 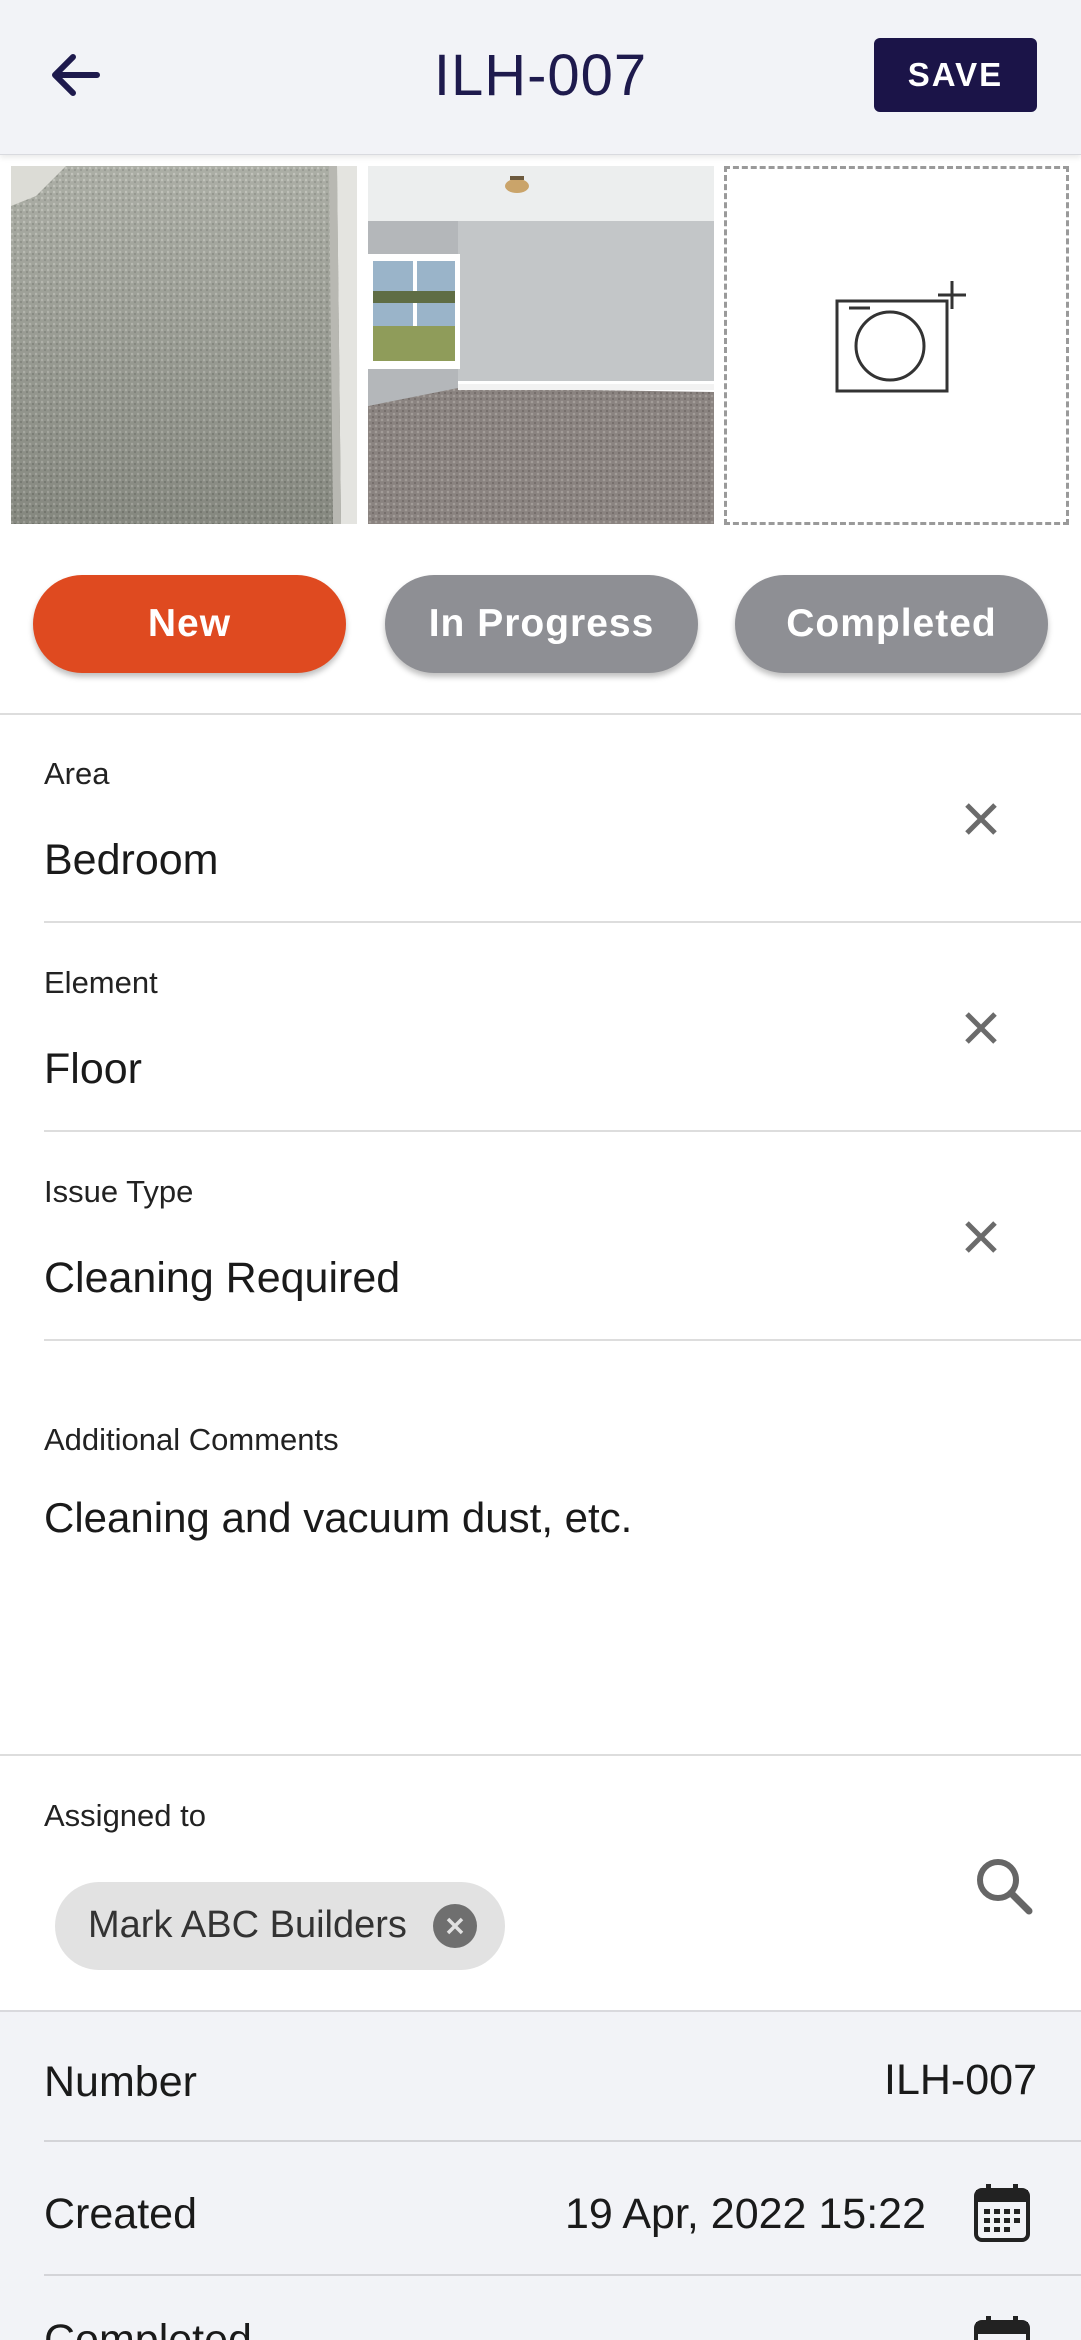 What do you see at coordinates (119, 1191) in the screenshot?
I see `issue-type-label: Issue Type` at bounding box center [119, 1191].